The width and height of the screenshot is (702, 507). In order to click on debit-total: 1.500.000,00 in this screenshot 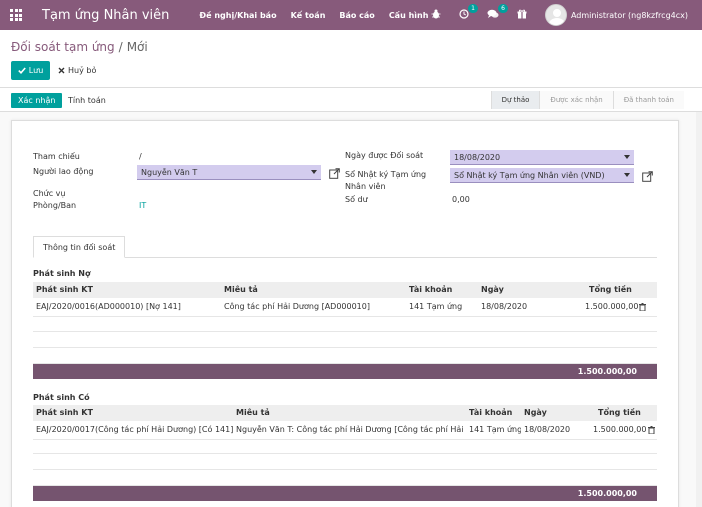, I will do `click(607, 371)`.